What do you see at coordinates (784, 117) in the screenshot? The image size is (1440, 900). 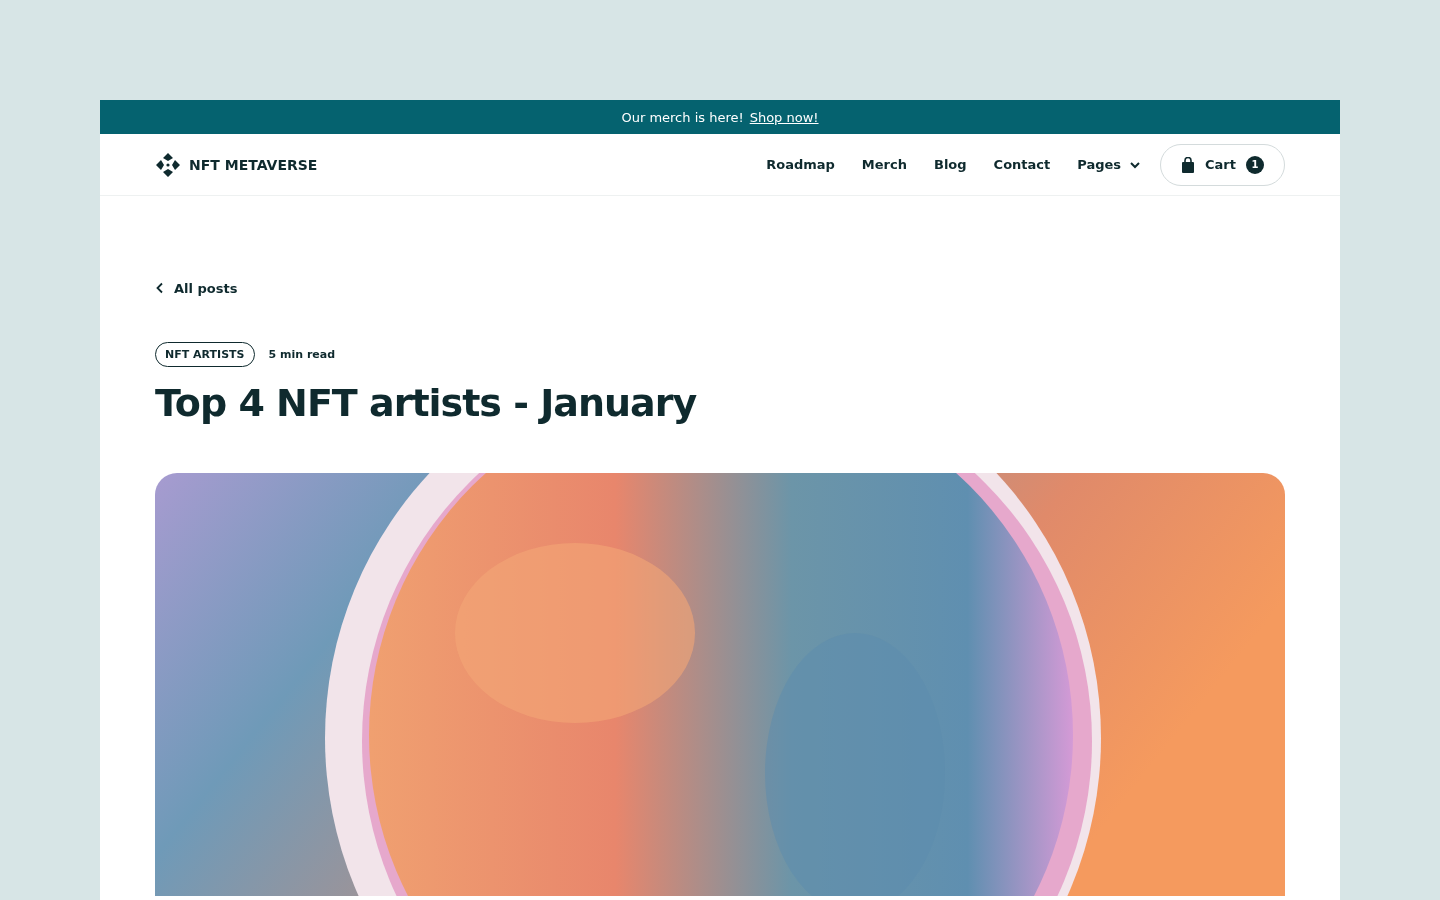 I see `shop-link: Shop now!` at bounding box center [784, 117].